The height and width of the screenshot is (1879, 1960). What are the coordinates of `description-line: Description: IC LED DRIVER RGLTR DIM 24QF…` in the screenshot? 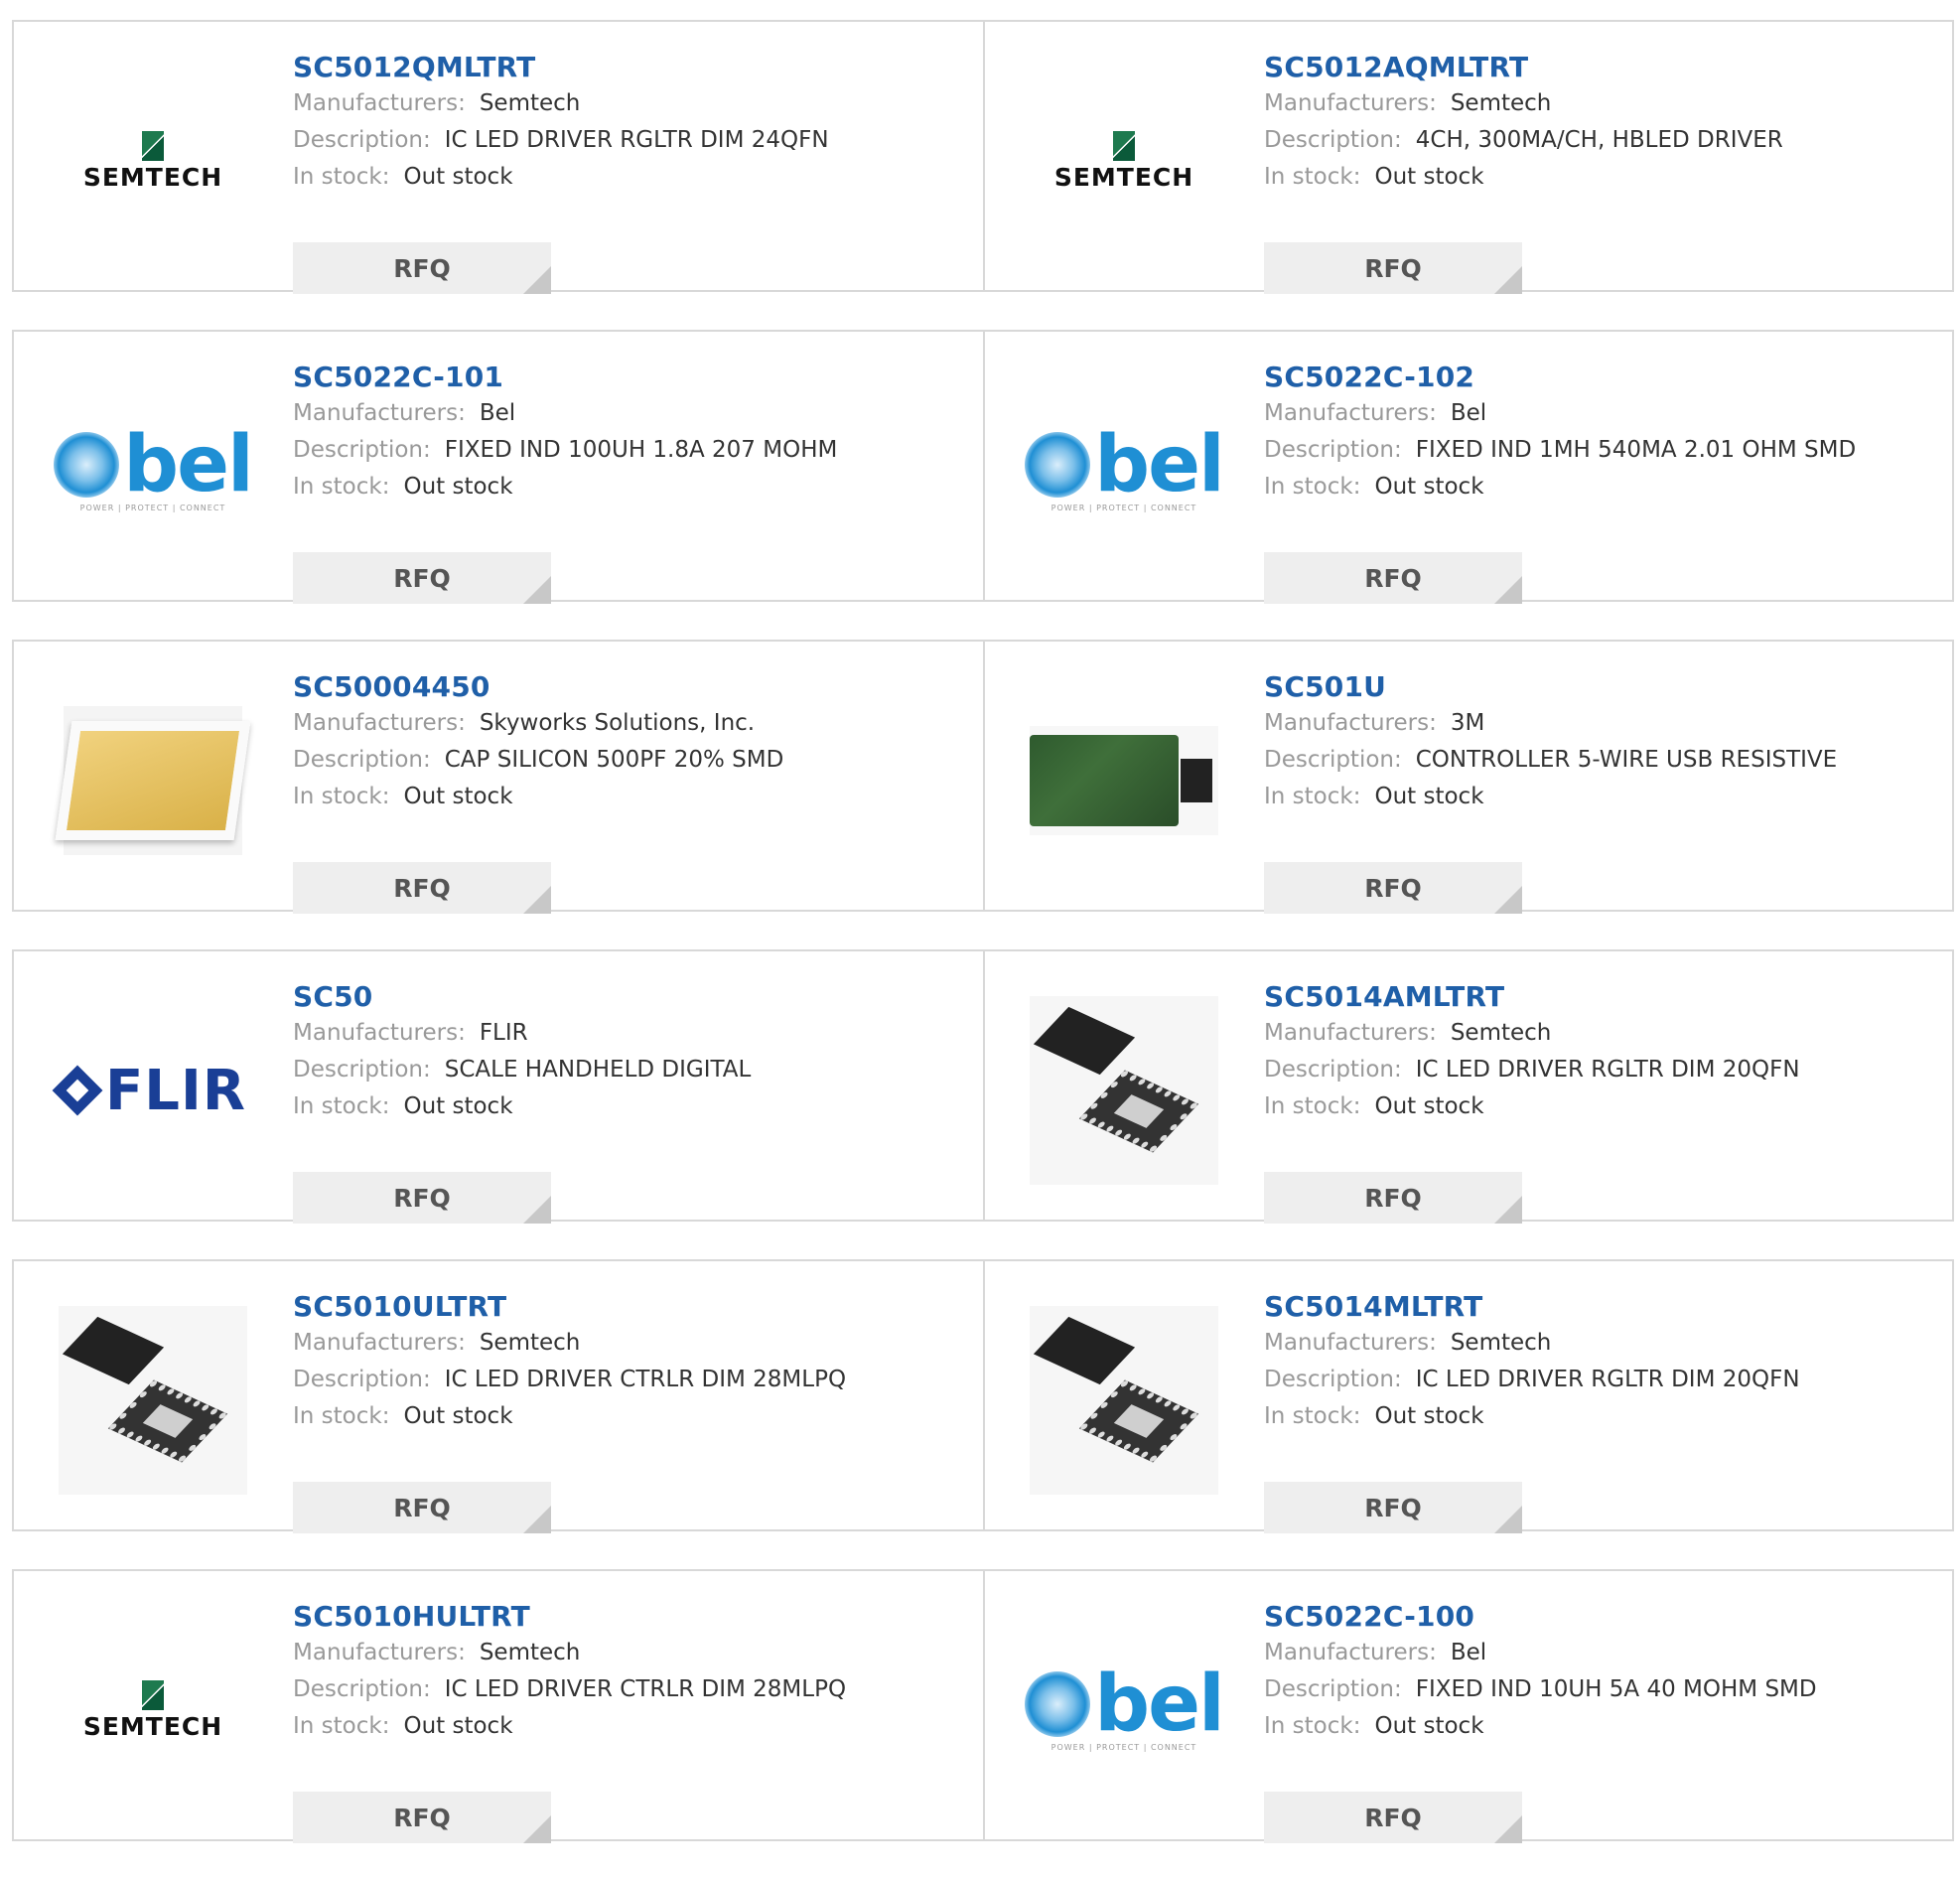 It's located at (628, 140).